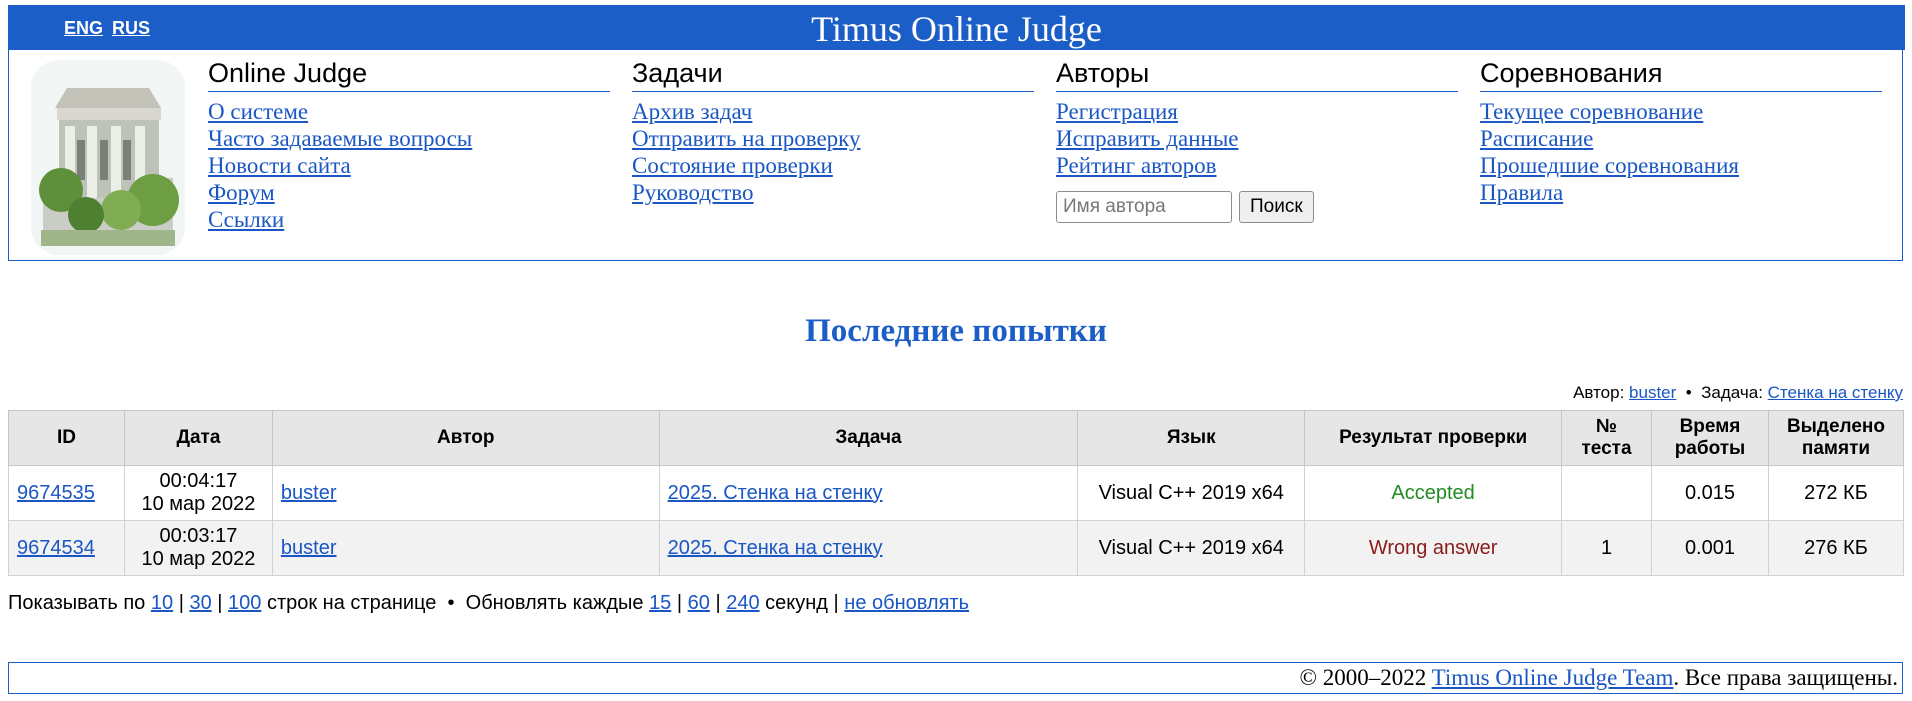  I want to click on refresh-240-link: 240, so click(742, 603).